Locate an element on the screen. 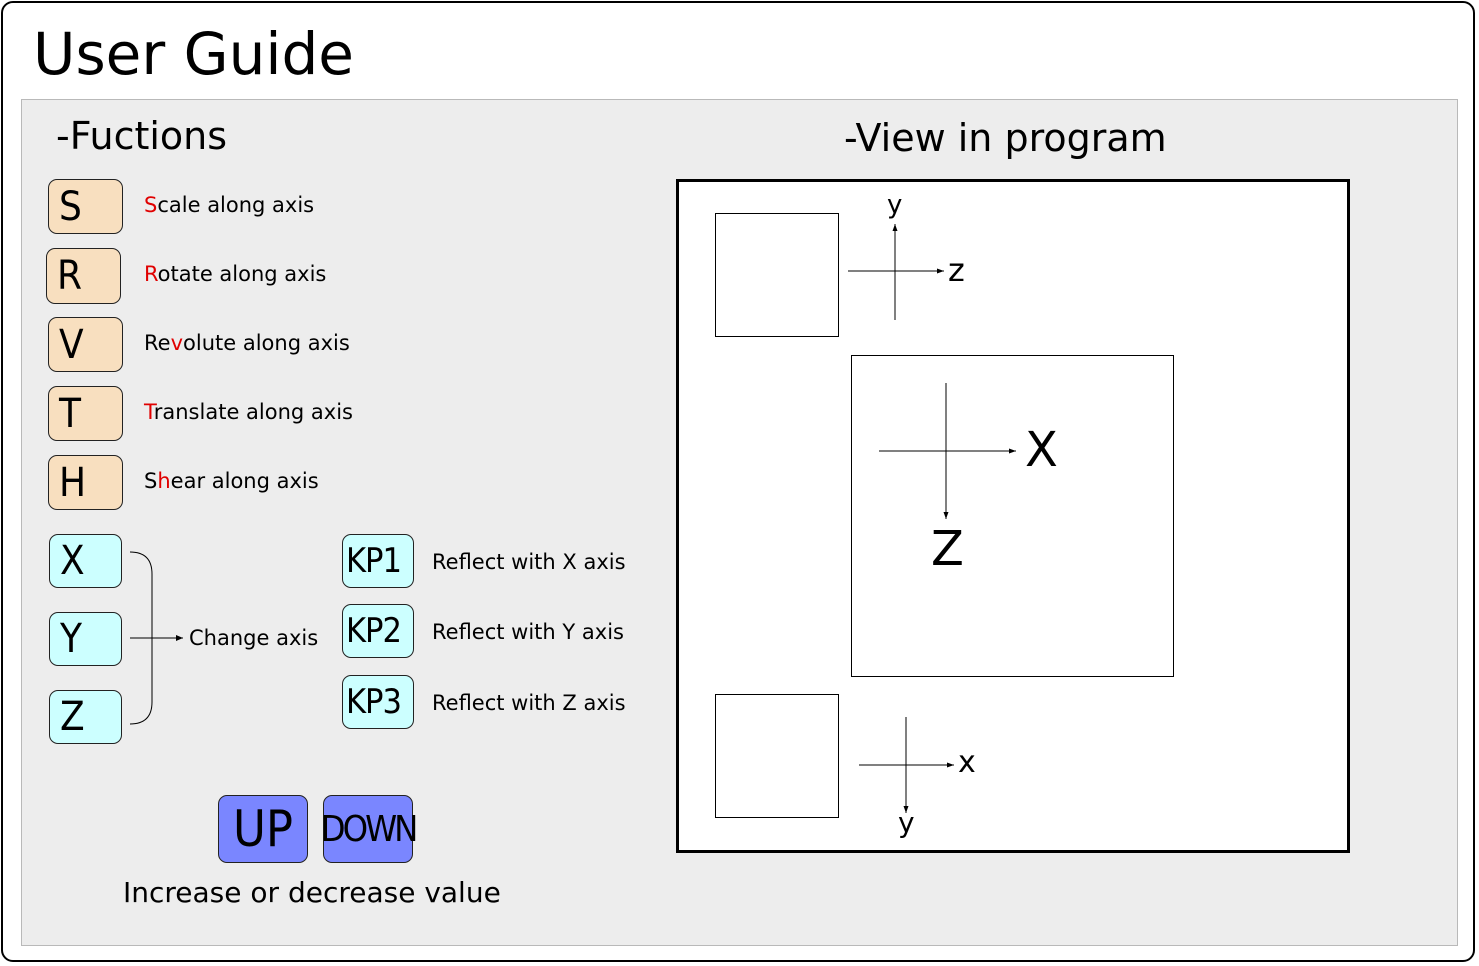 The image size is (1479, 966). view-axes is located at coordinates (932, 518).